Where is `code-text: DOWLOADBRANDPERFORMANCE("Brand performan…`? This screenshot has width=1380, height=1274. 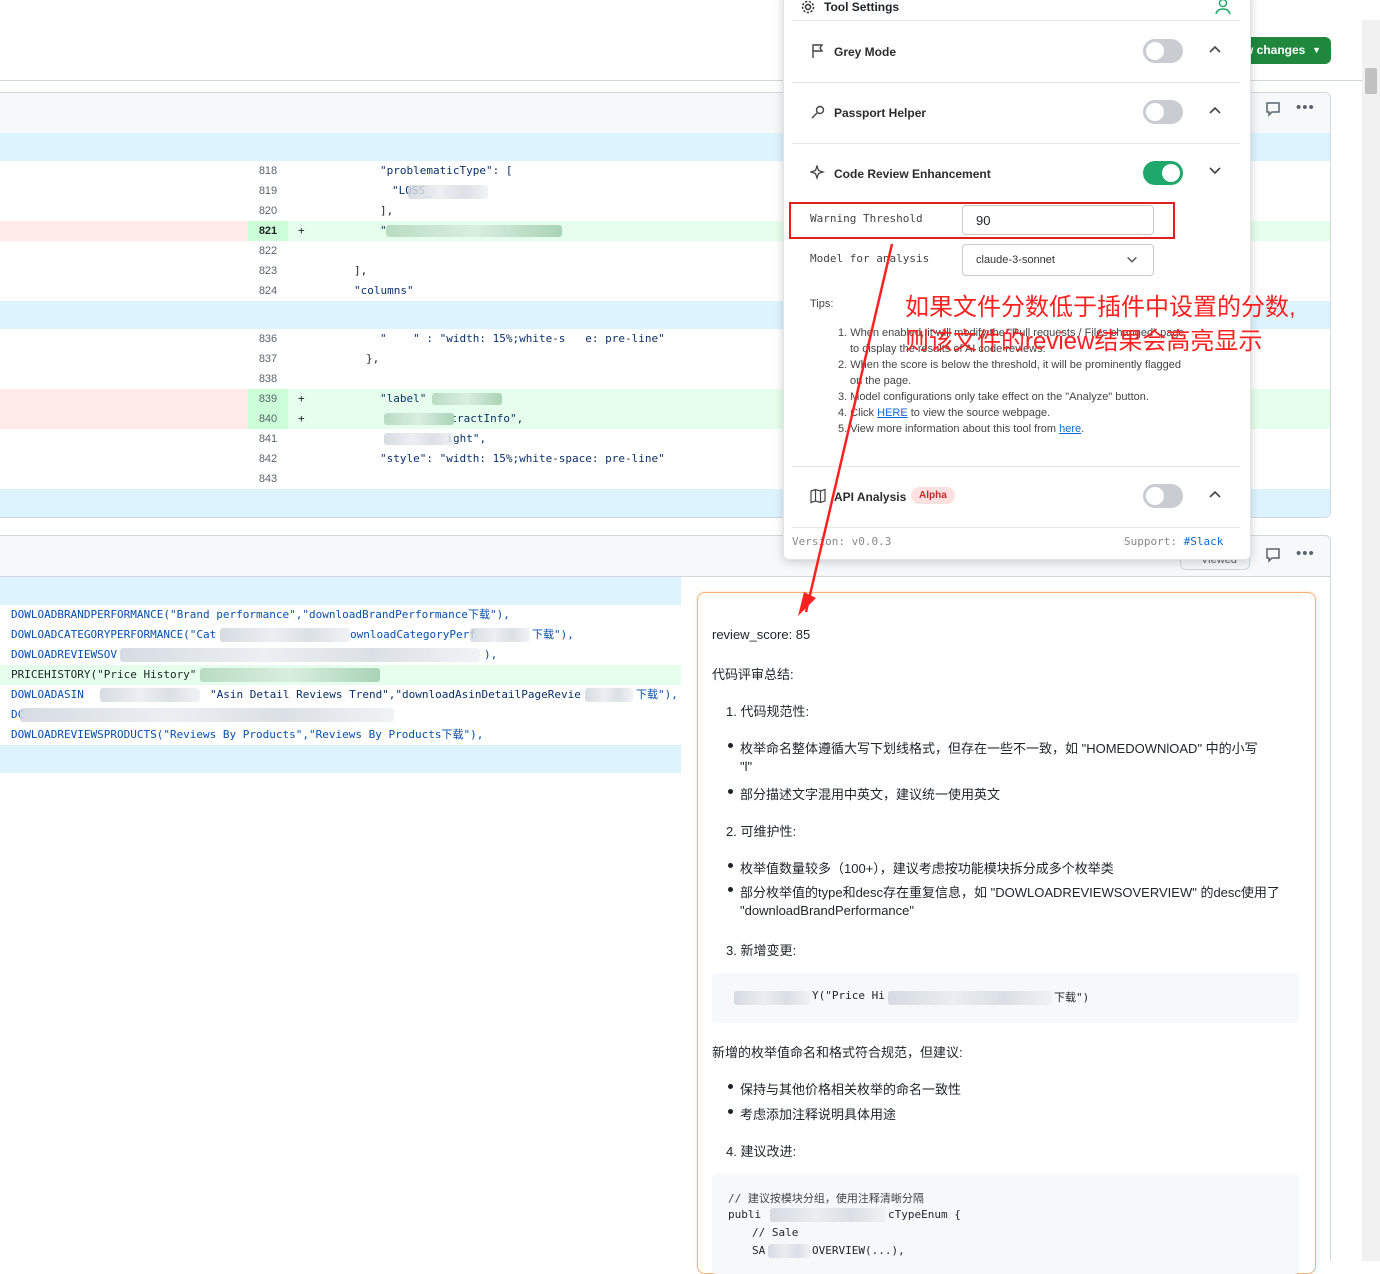 code-text: DOWLOADBRANDPERFORMANCE("Brand performan… is located at coordinates (260, 614).